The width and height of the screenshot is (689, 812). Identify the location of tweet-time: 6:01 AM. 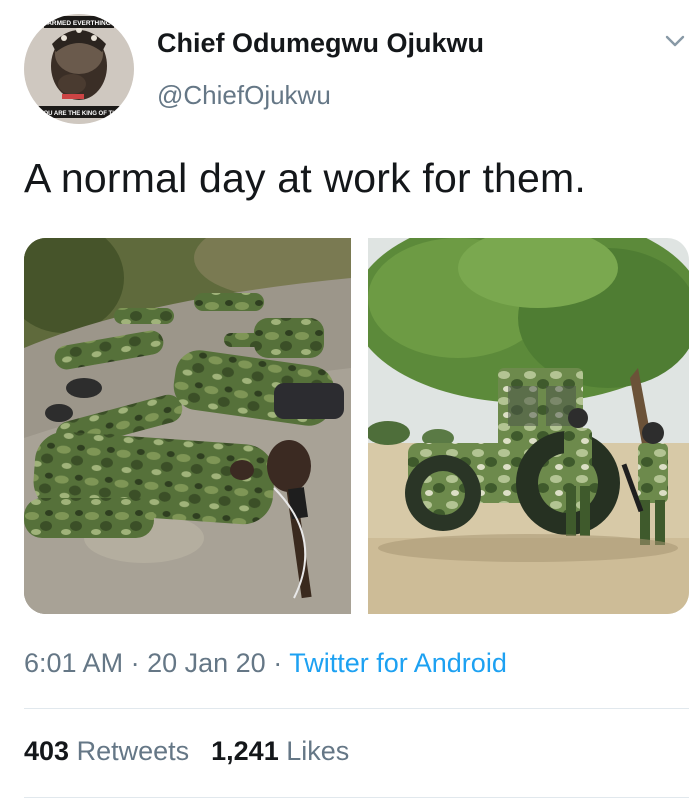
(73, 663).